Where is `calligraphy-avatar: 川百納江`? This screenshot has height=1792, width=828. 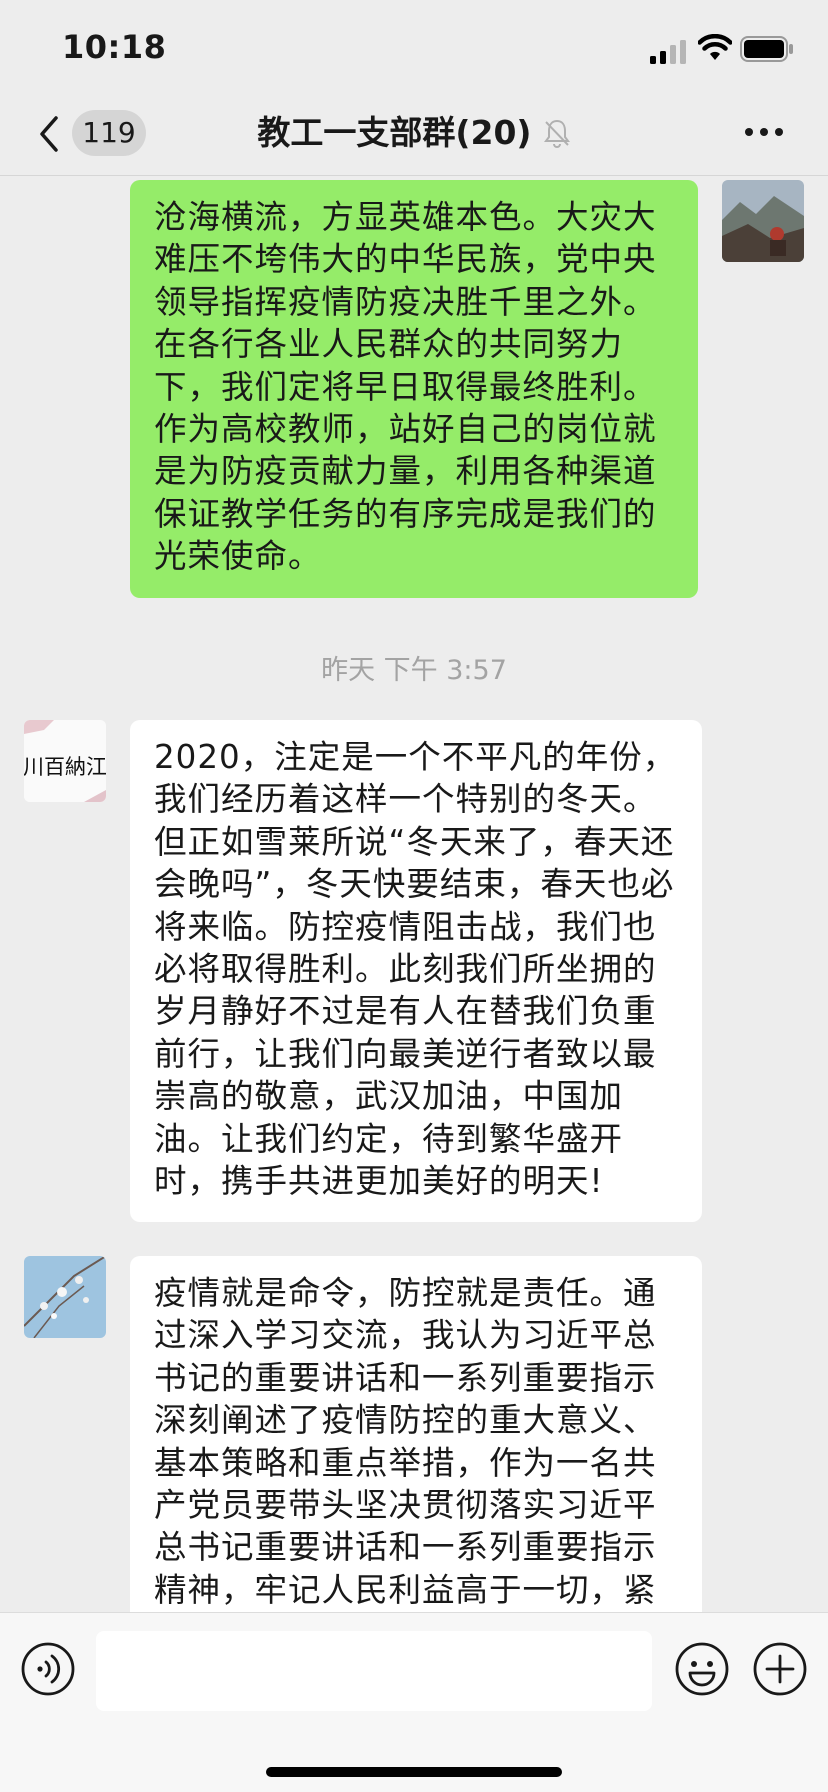 calligraphy-avatar: 川百納江 is located at coordinates (65, 761).